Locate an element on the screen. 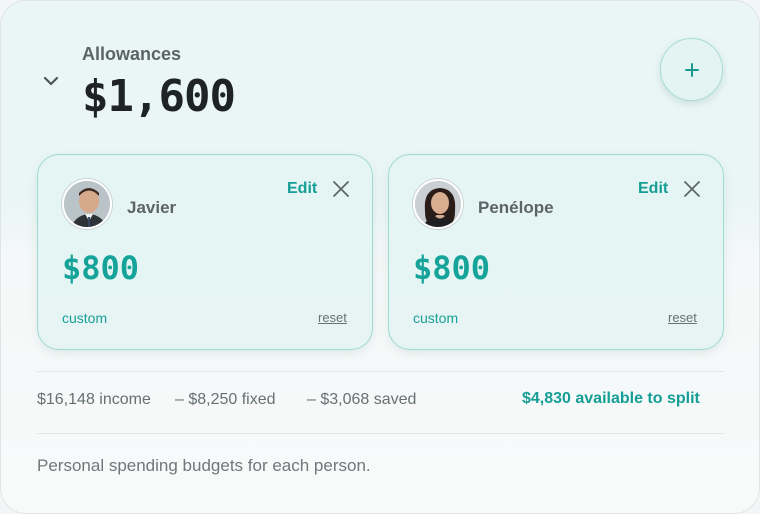  chevron-down-icon is located at coordinates (51, 81).